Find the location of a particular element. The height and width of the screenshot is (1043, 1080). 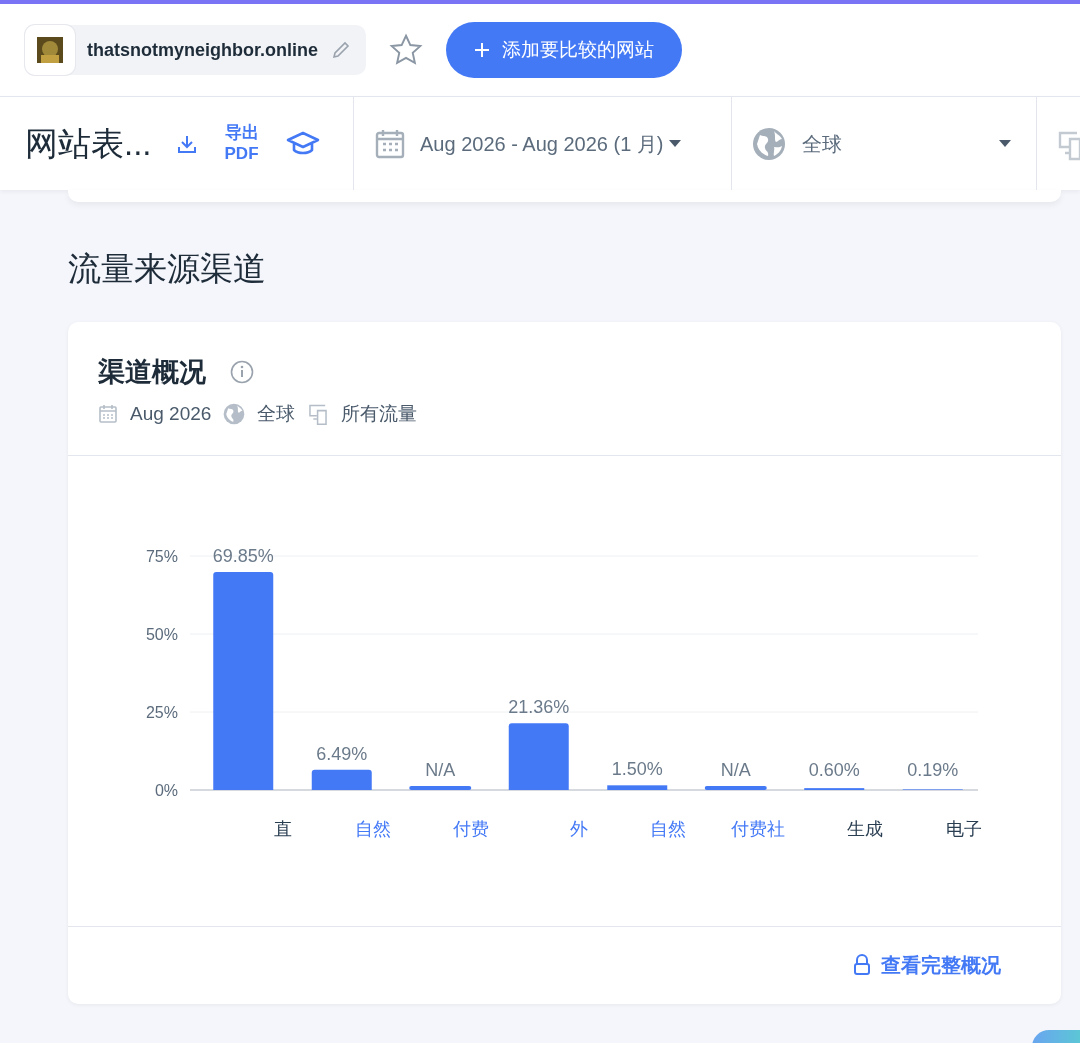

section-title: 流量来源渠道 is located at coordinates (167, 269).